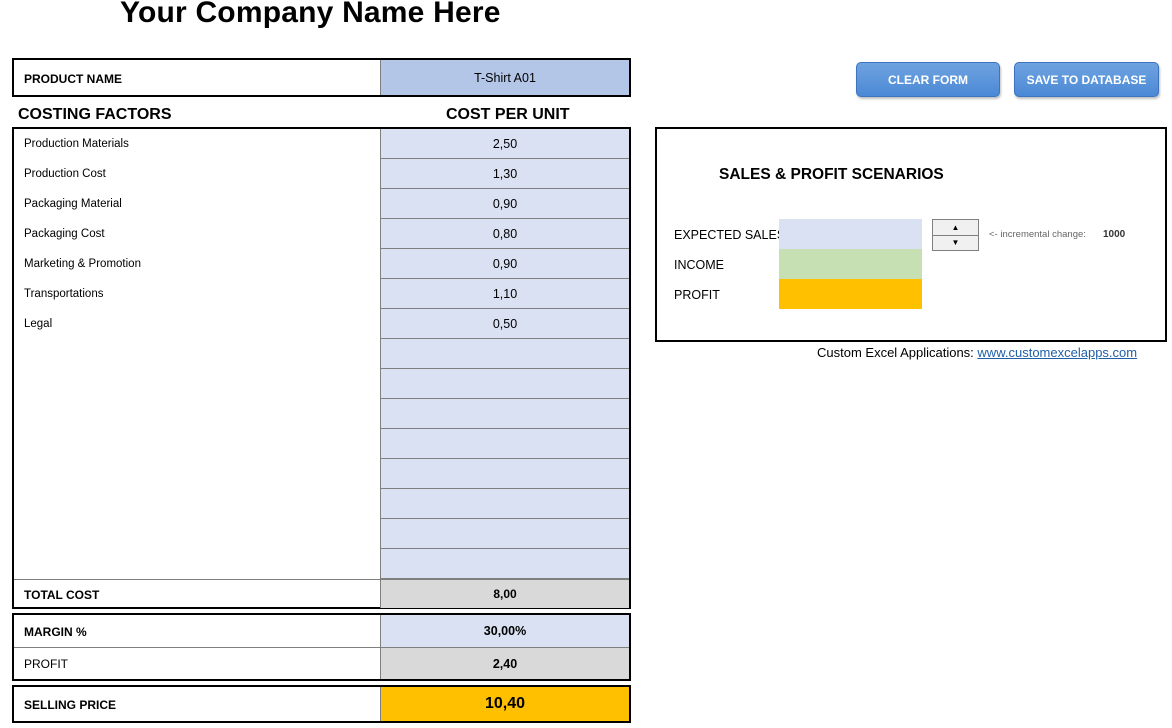  I want to click on sales-spinner: ▲ ▼, so click(955, 235).